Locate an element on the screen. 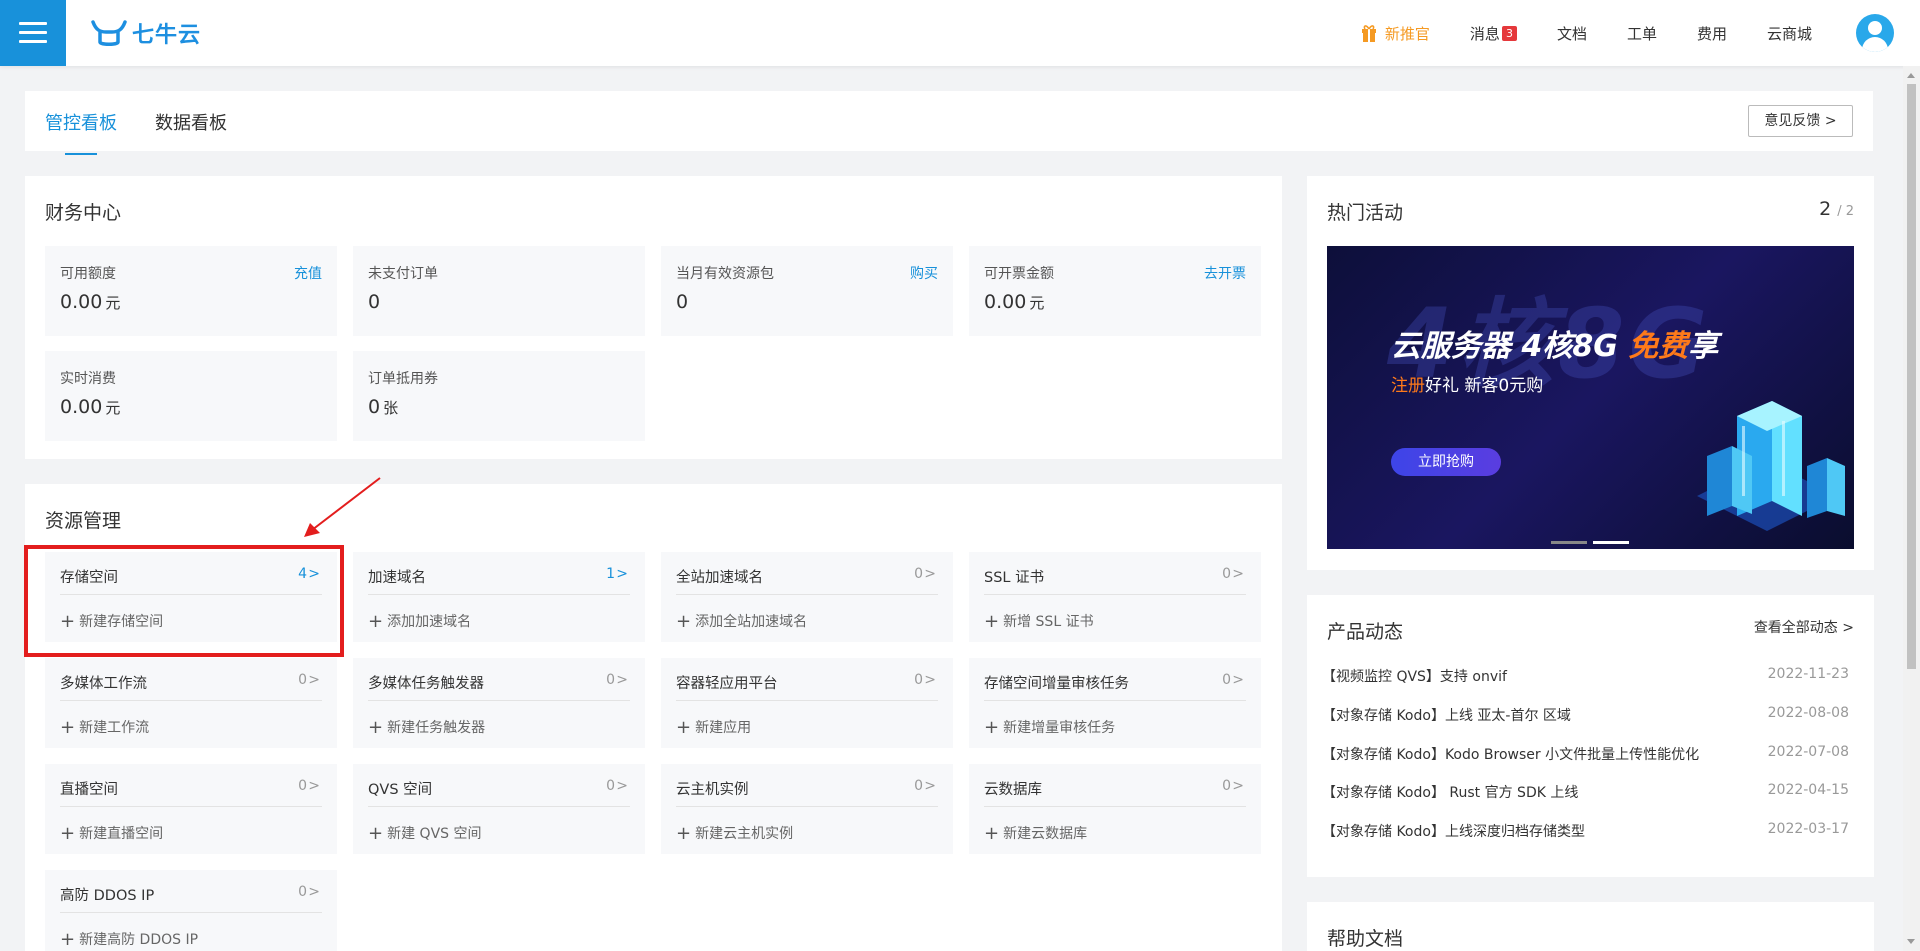 Image resolution: width=1920 pixels, height=951 pixels. resource-create-action: + 新建云主机实例 is located at coordinates (734, 833).